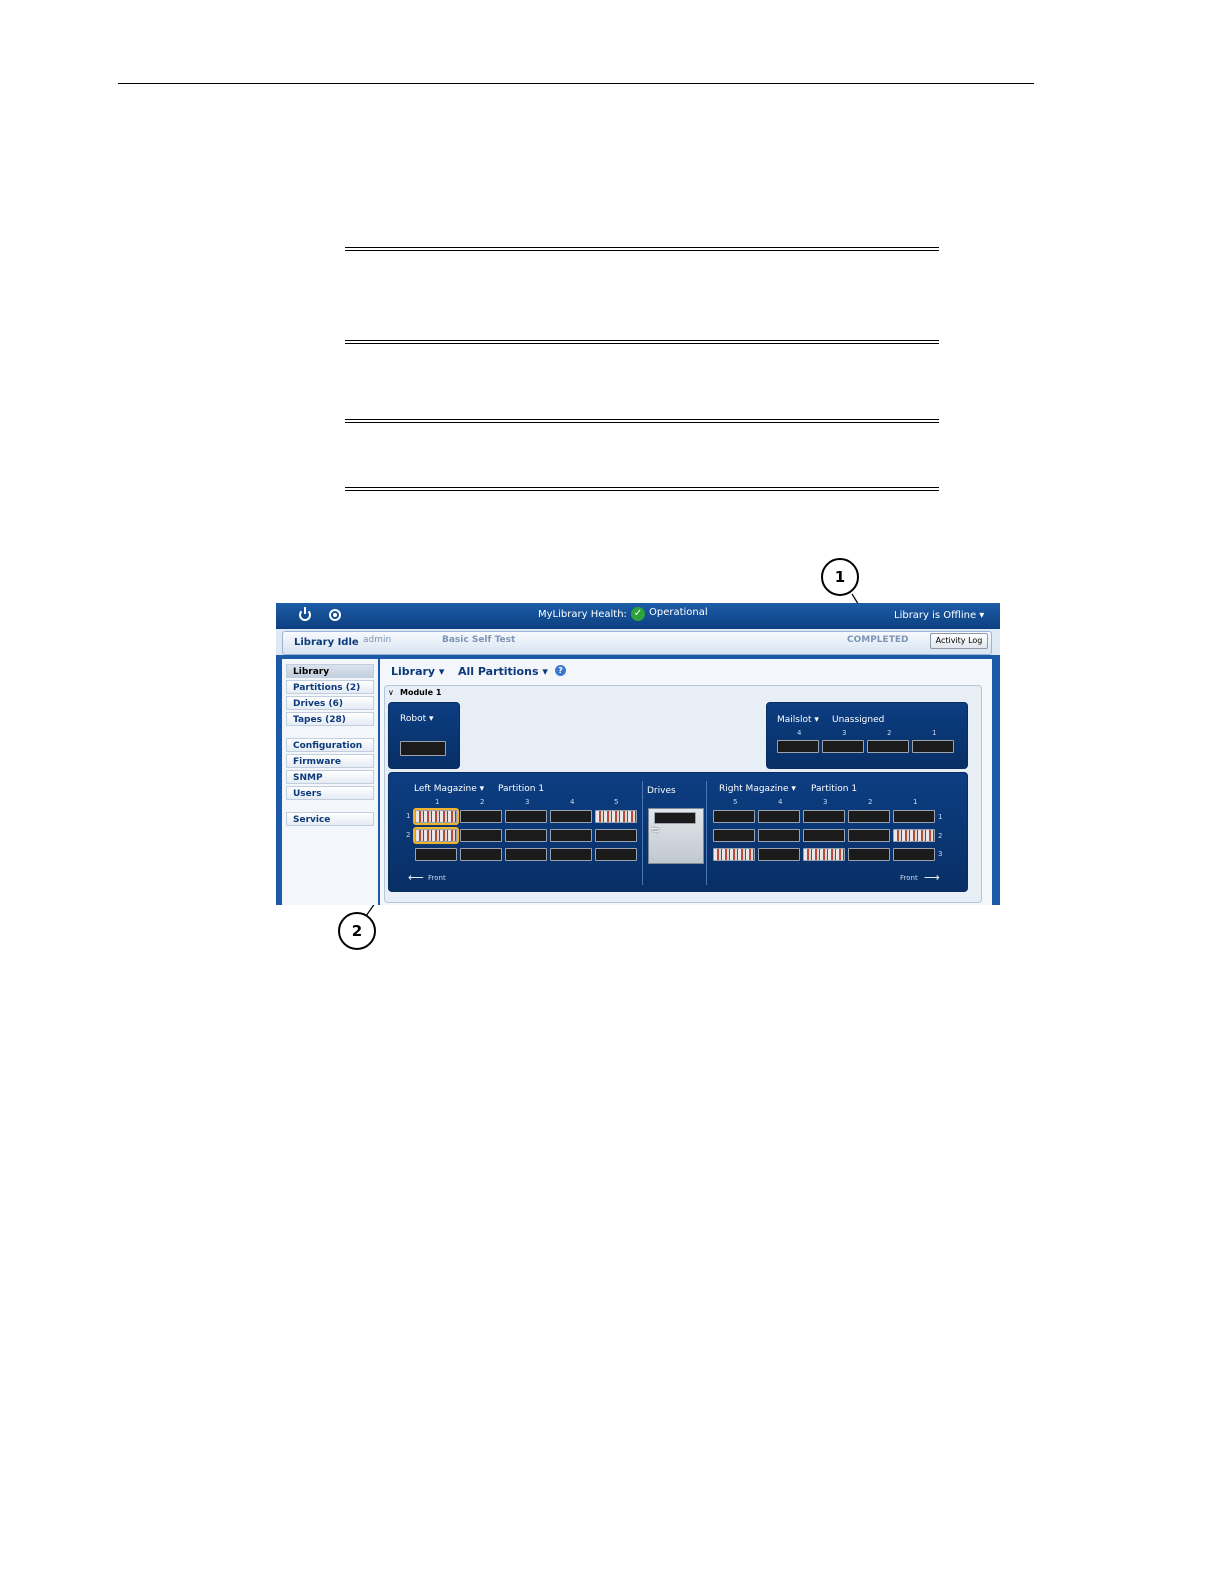 The height and width of the screenshot is (1584, 1224). I want to click on right-magazine-dropdown: Right Magazine ▾, so click(757, 789).